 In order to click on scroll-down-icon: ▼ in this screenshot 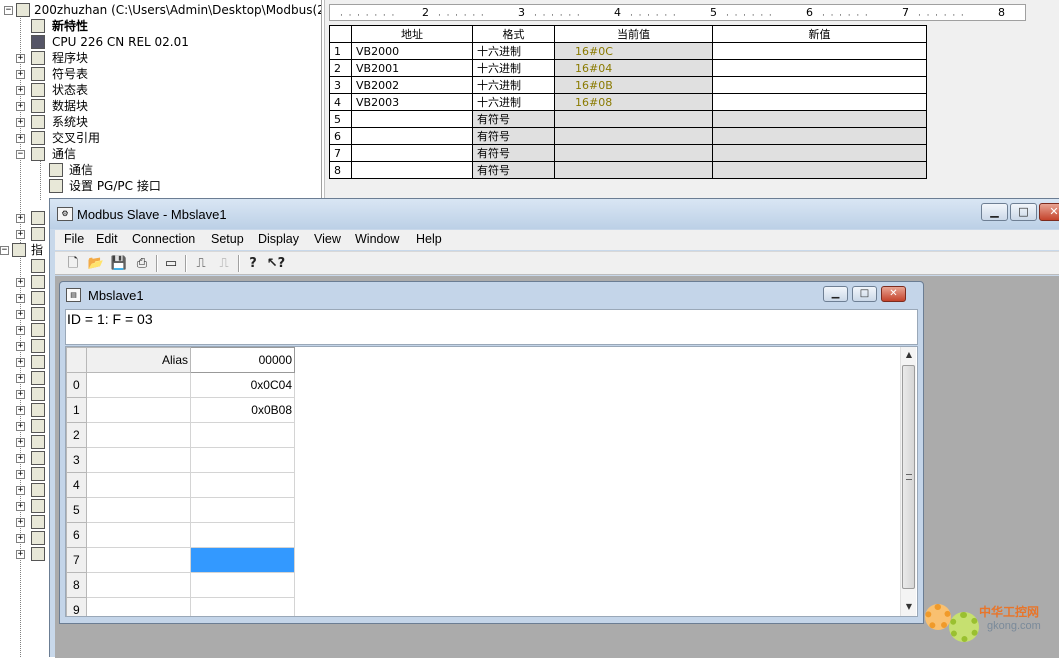, I will do `click(909, 607)`.